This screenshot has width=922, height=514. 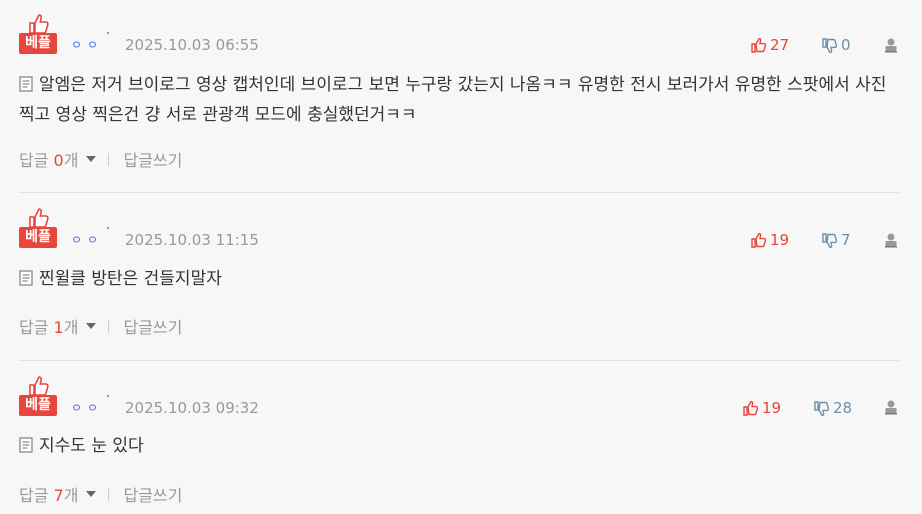 I want to click on downvote-button: 7, so click(x=836, y=240).